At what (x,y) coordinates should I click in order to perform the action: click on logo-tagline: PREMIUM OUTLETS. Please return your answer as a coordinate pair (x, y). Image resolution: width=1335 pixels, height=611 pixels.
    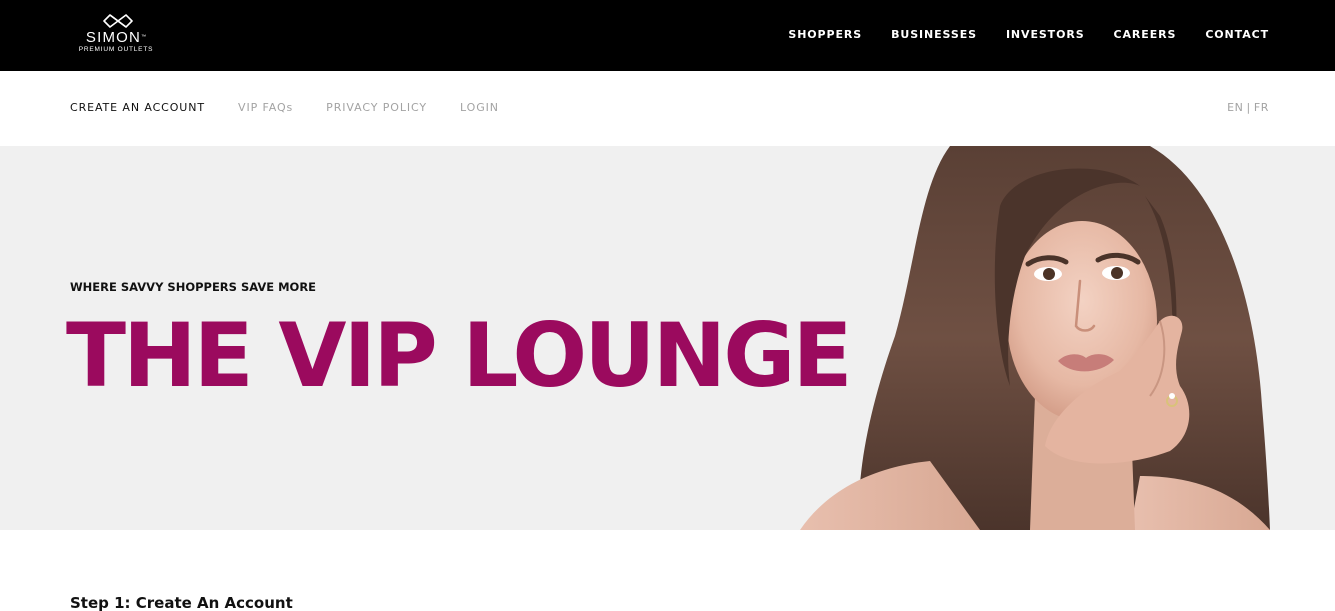
    Looking at the image, I should click on (116, 49).